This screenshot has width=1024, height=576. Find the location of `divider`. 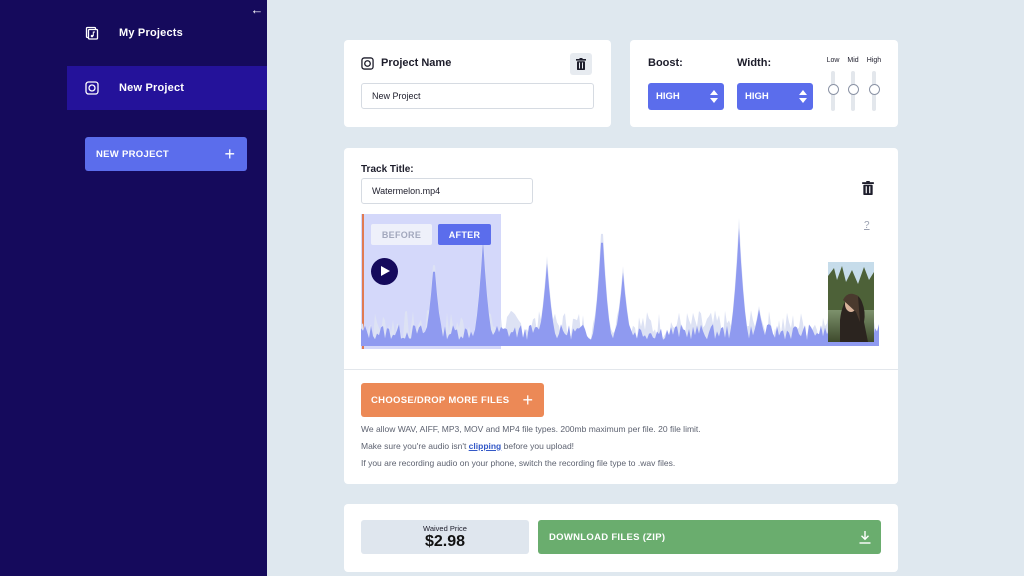

divider is located at coordinates (621, 369).